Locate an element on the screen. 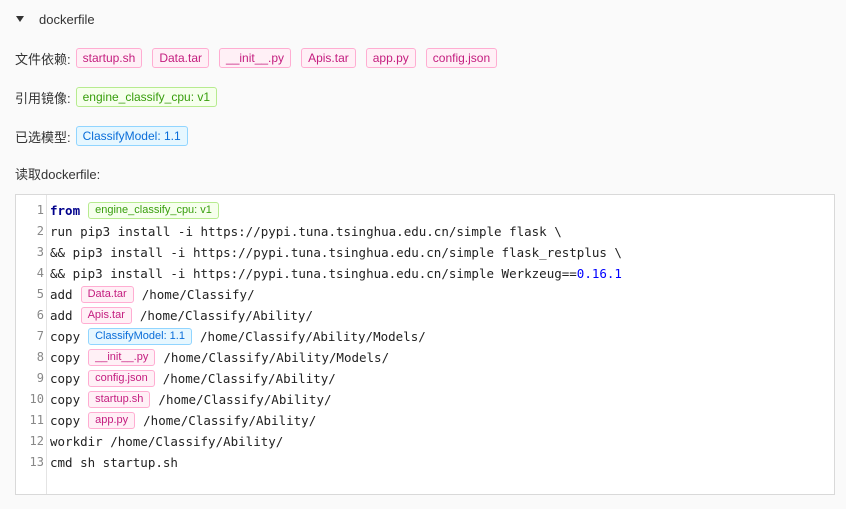  code-model-tag: ClassifyModel: 1.1 is located at coordinates (140, 336).